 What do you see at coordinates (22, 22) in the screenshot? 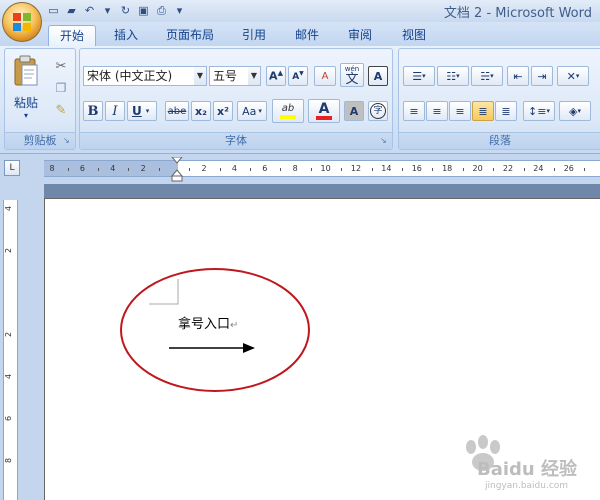
I see `office-button` at bounding box center [22, 22].